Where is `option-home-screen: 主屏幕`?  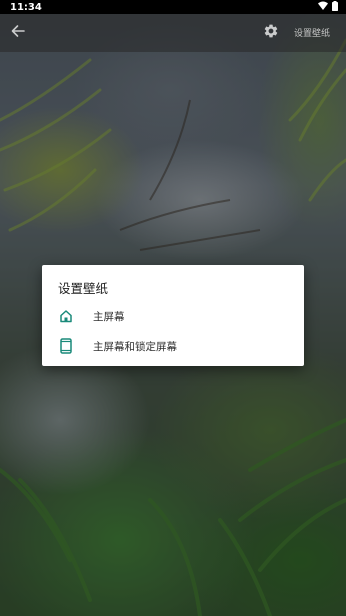
option-home-screen: 主屏幕 is located at coordinates (173, 316).